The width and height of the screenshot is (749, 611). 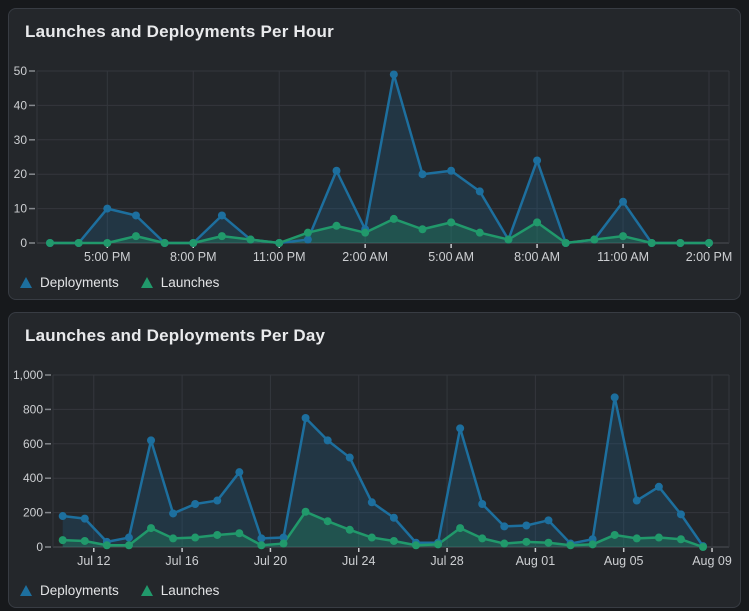 I want to click on legend-label-deployments: Deployments, so click(x=79, y=590).